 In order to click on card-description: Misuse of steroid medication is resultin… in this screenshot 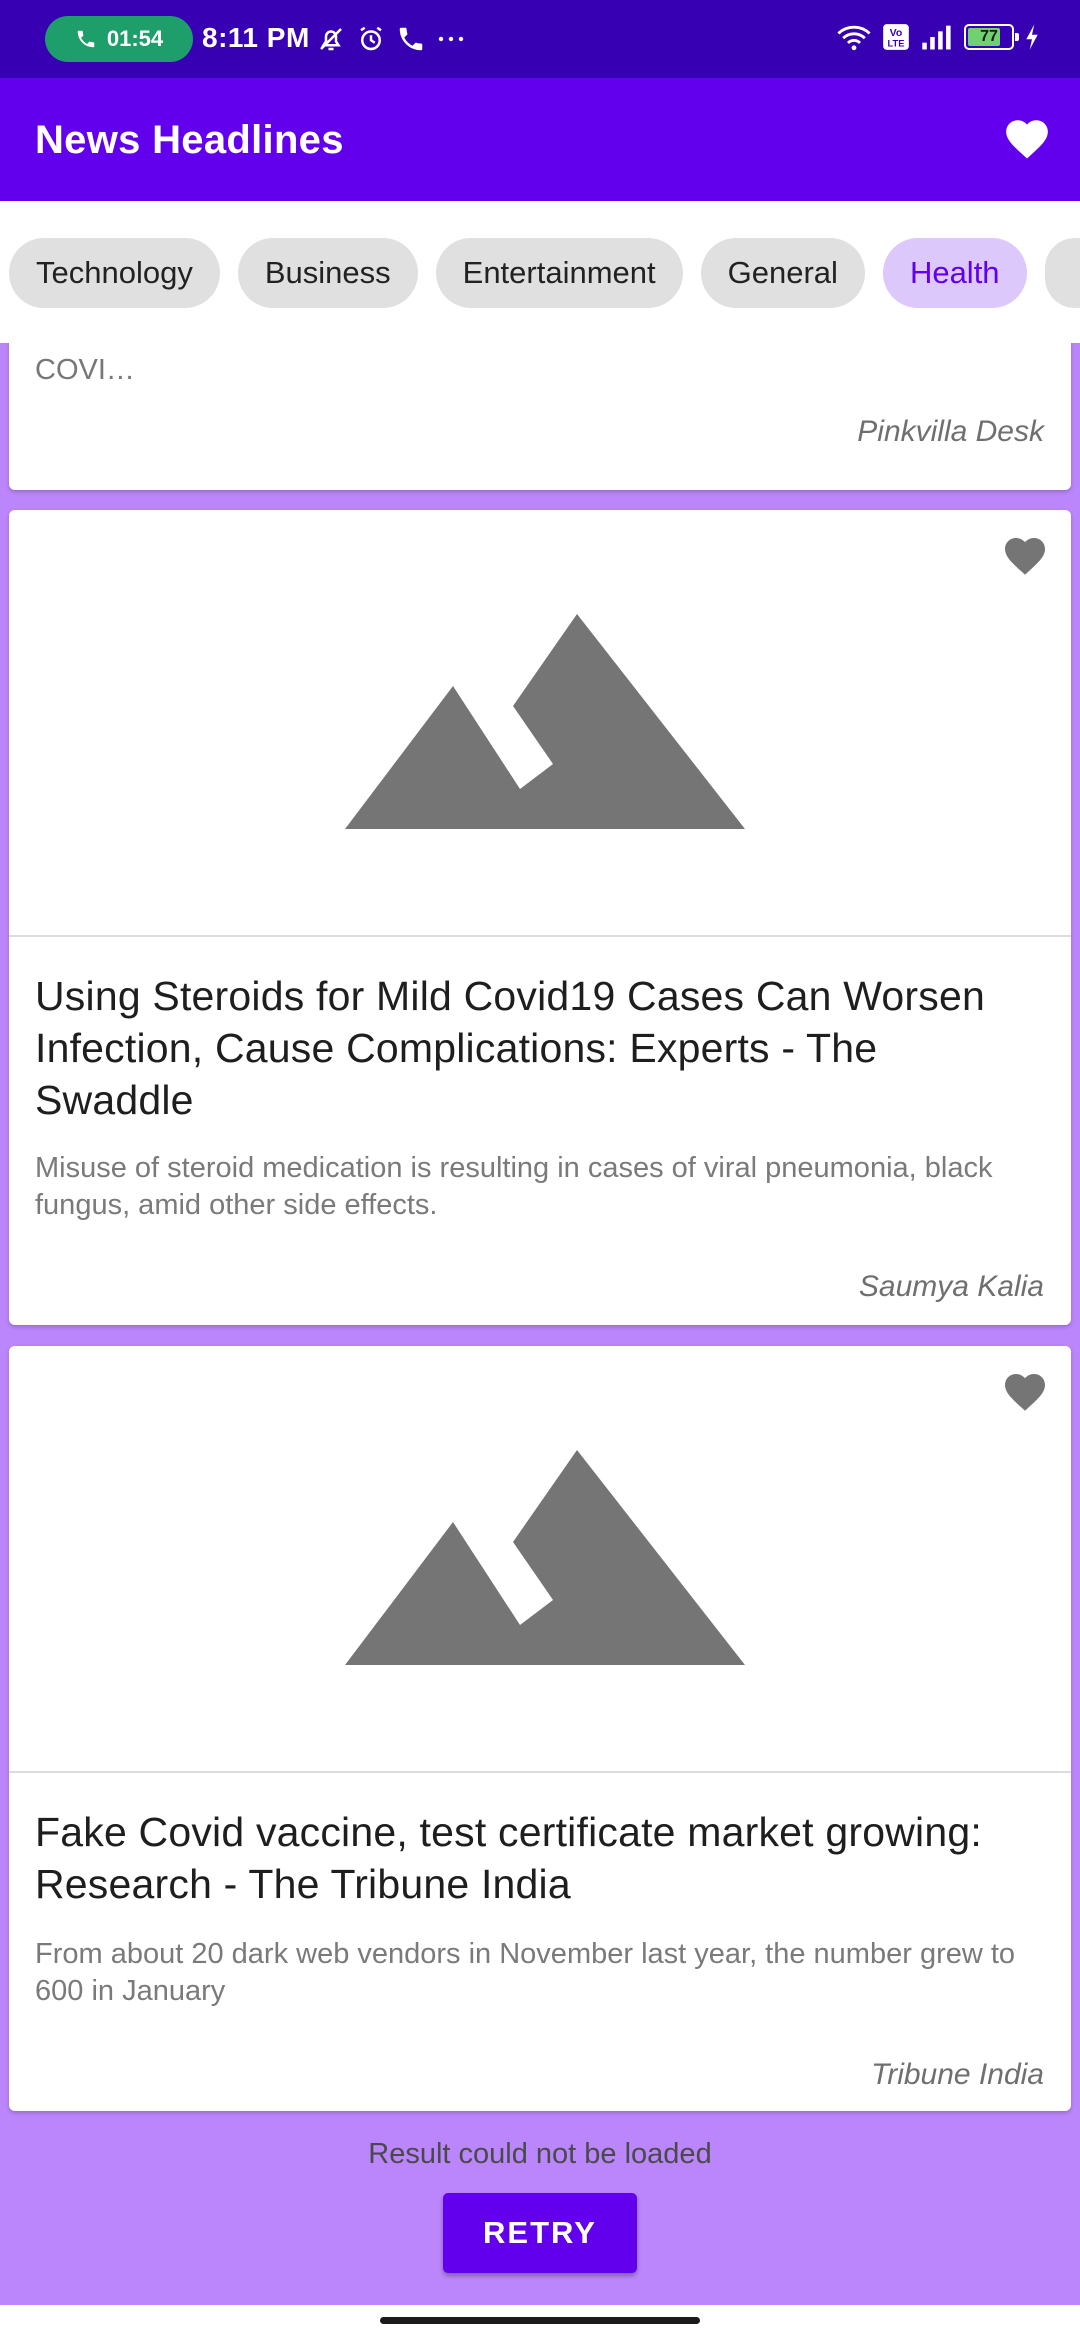, I will do `click(514, 1186)`.